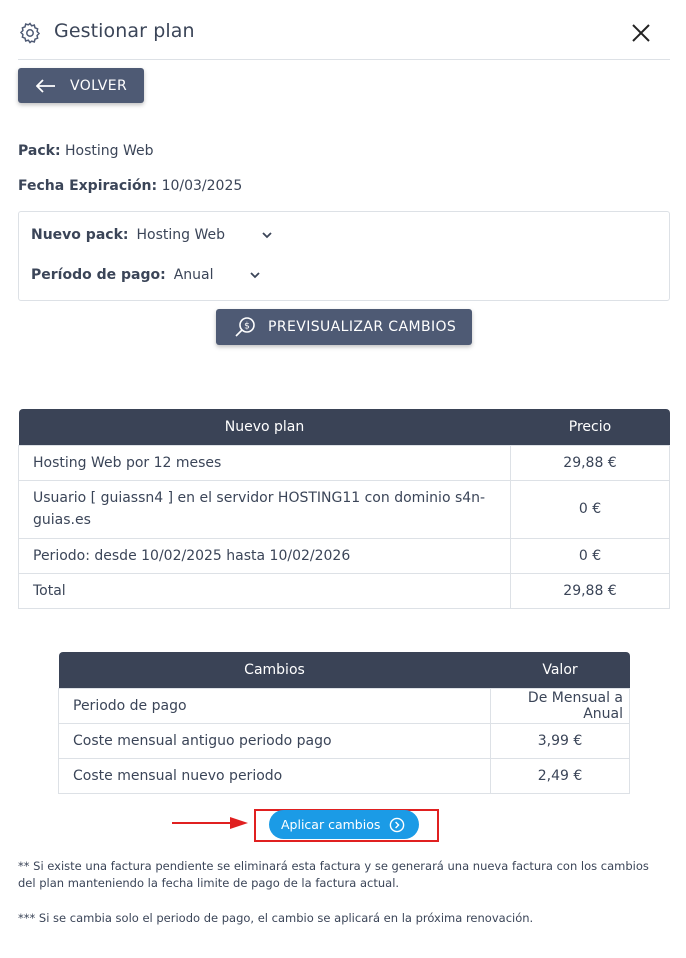 The width and height of the screenshot is (686, 958). I want to click on table-row: Periodo de pago De Mensual a Anual, so click(344, 705).